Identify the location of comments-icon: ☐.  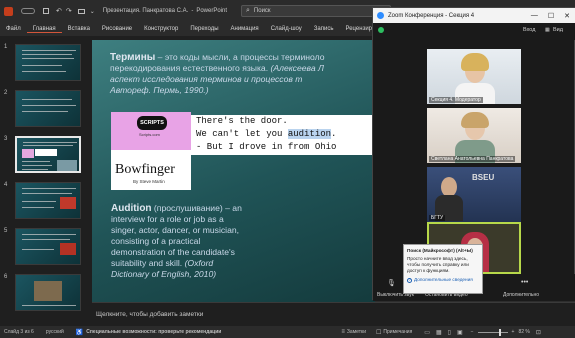
(378, 332).